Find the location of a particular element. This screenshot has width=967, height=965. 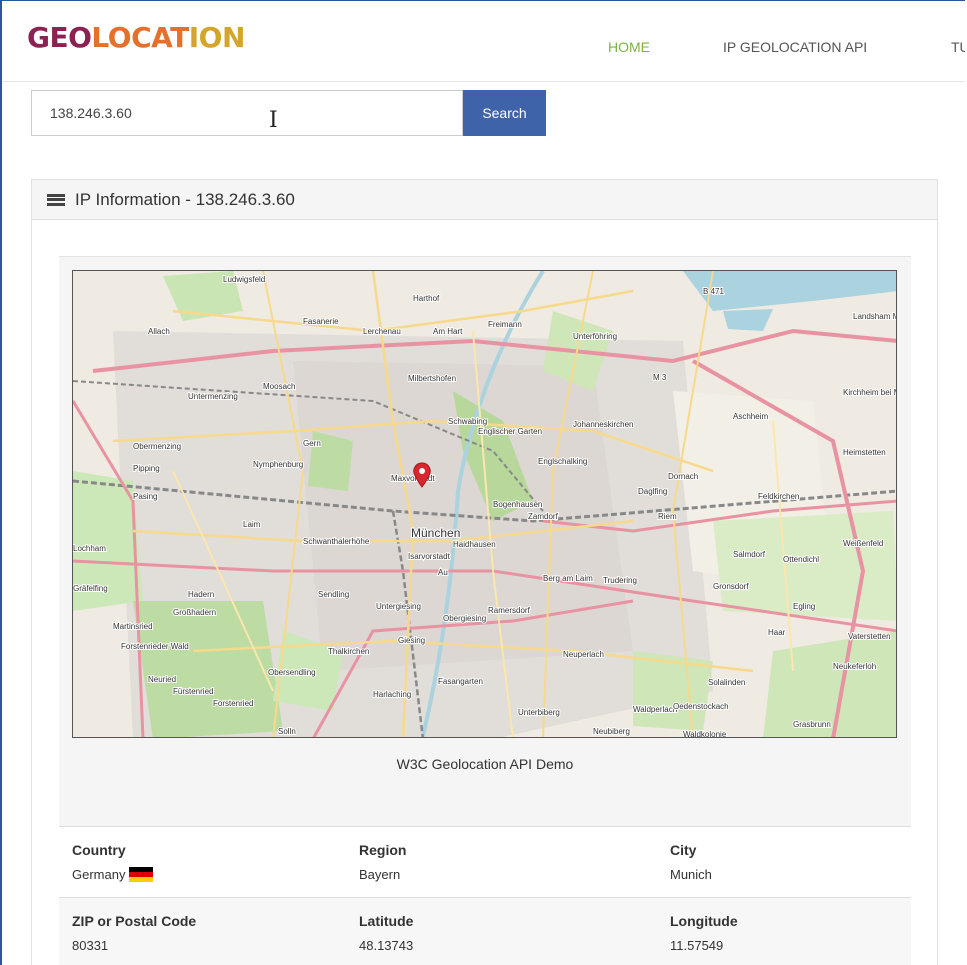

map-place-label: Schwabing is located at coordinates (467, 421).